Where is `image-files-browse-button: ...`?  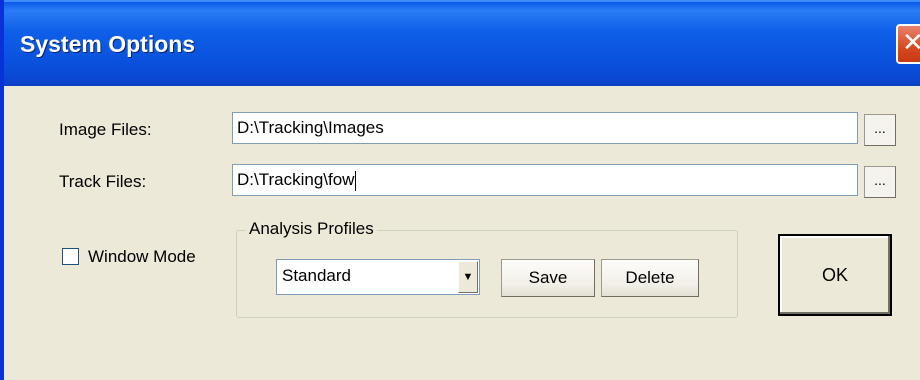
image-files-browse-button: ... is located at coordinates (880, 130).